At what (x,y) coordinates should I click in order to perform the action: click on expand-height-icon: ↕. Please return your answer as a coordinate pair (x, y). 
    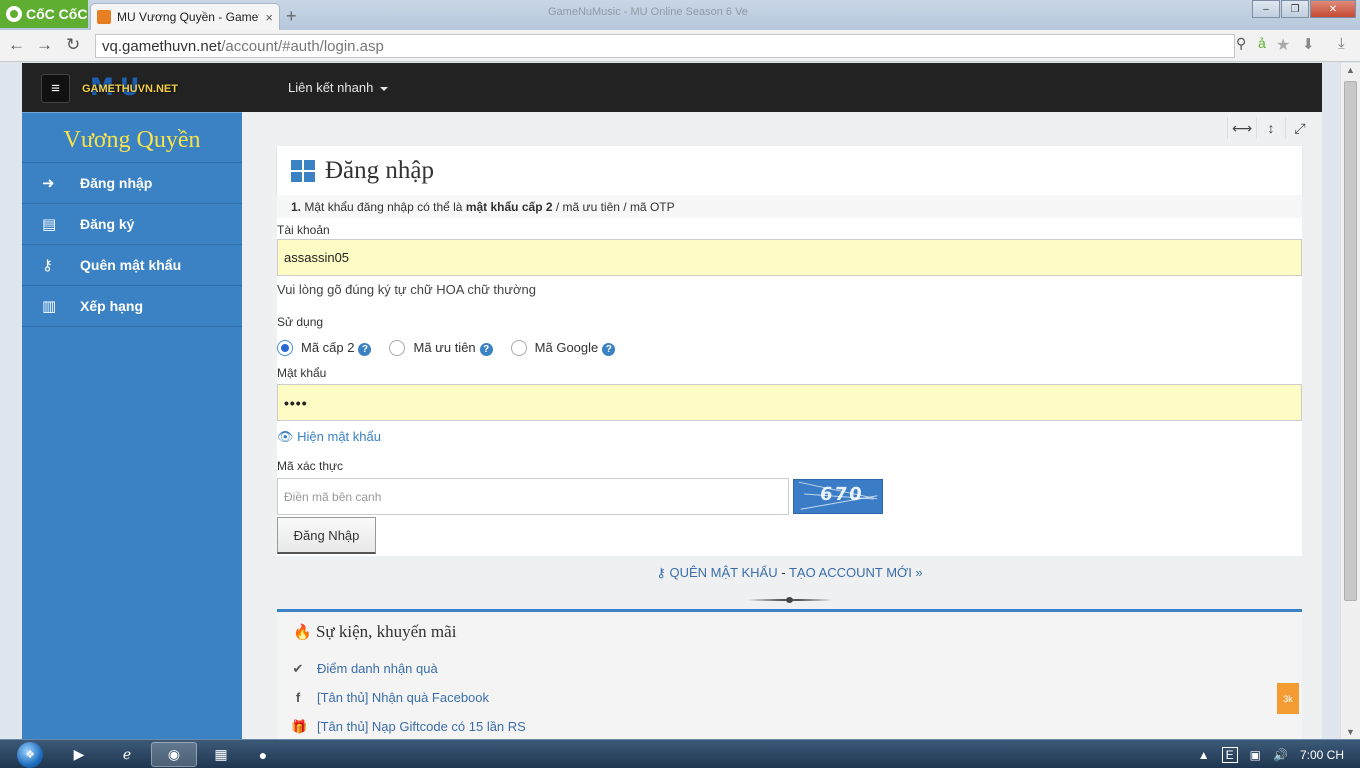
    Looking at the image, I should click on (1270, 128).